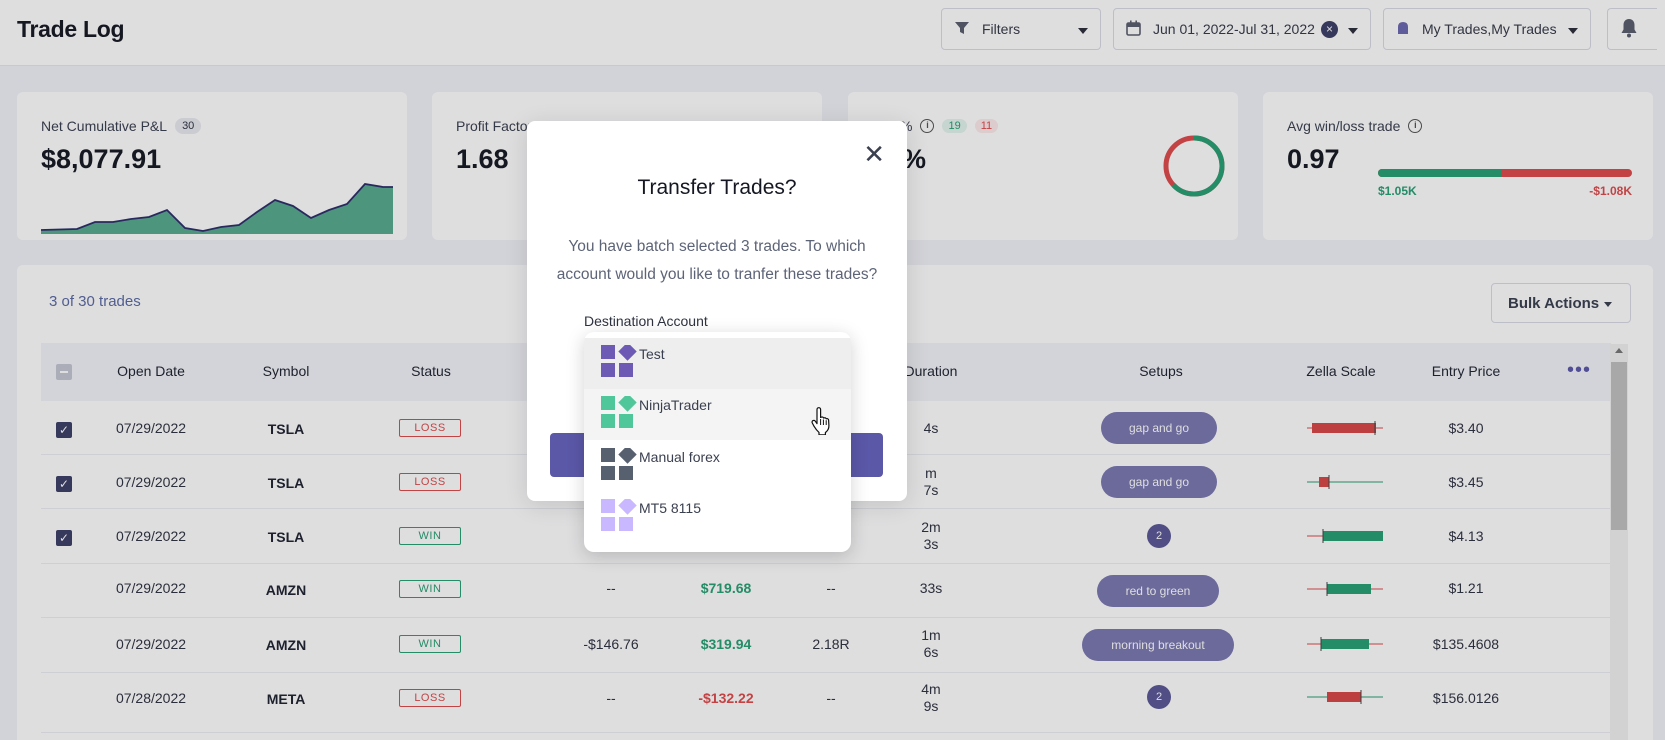  Describe the element at coordinates (670, 508) in the screenshot. I see `account-option-label: MT5 8115` at that location.